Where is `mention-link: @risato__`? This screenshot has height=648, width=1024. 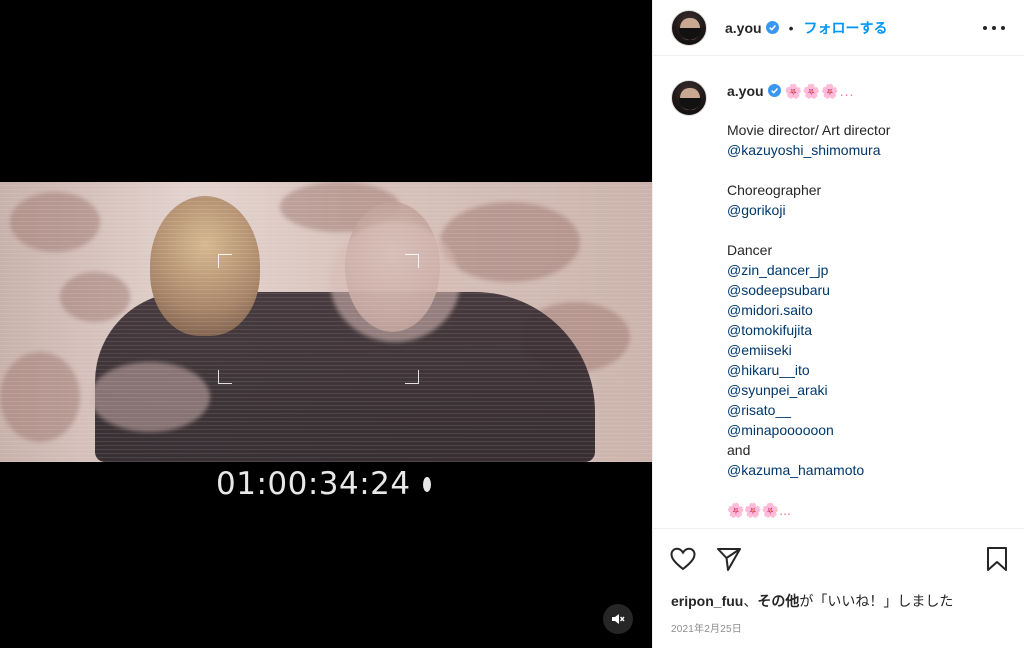
mention-link: @risato__ is located at coordinates (869, 410).